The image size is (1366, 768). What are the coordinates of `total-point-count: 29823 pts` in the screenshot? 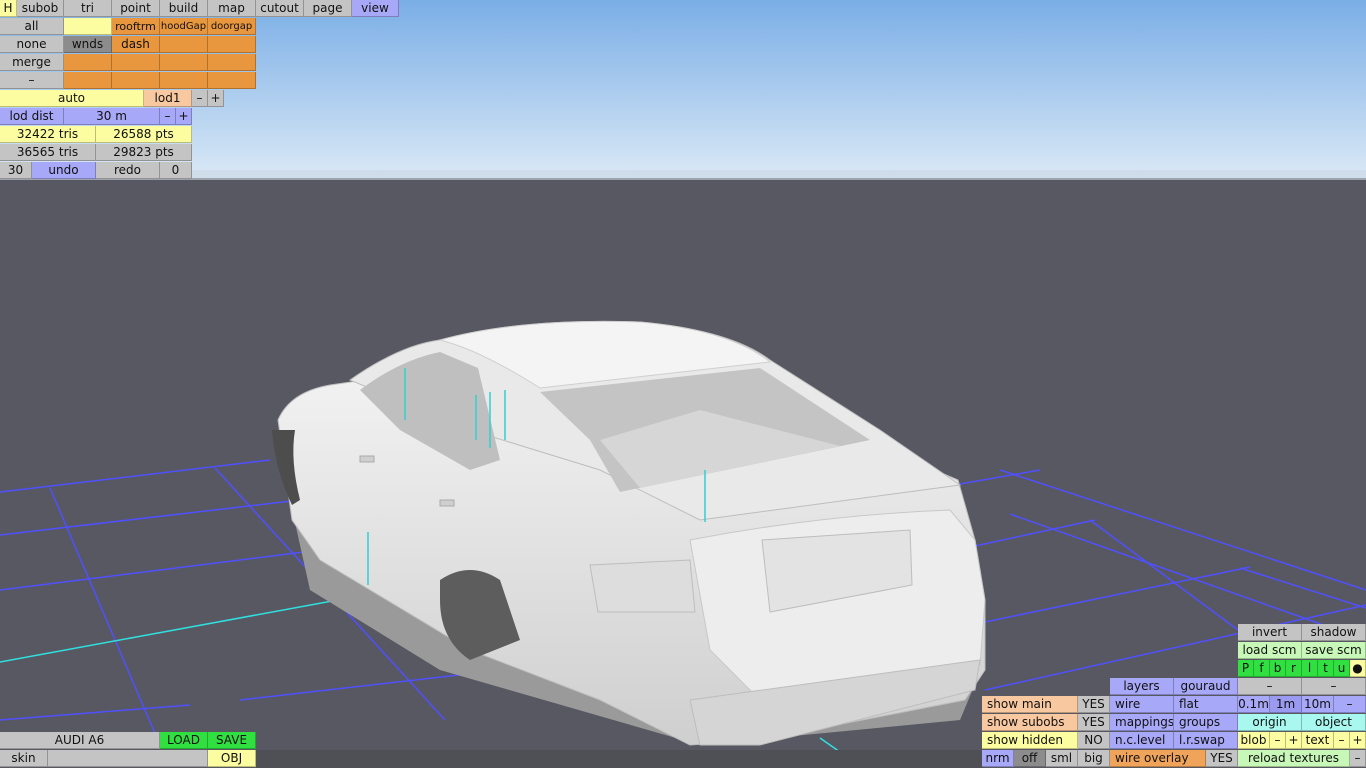 It's located at (144, 152).